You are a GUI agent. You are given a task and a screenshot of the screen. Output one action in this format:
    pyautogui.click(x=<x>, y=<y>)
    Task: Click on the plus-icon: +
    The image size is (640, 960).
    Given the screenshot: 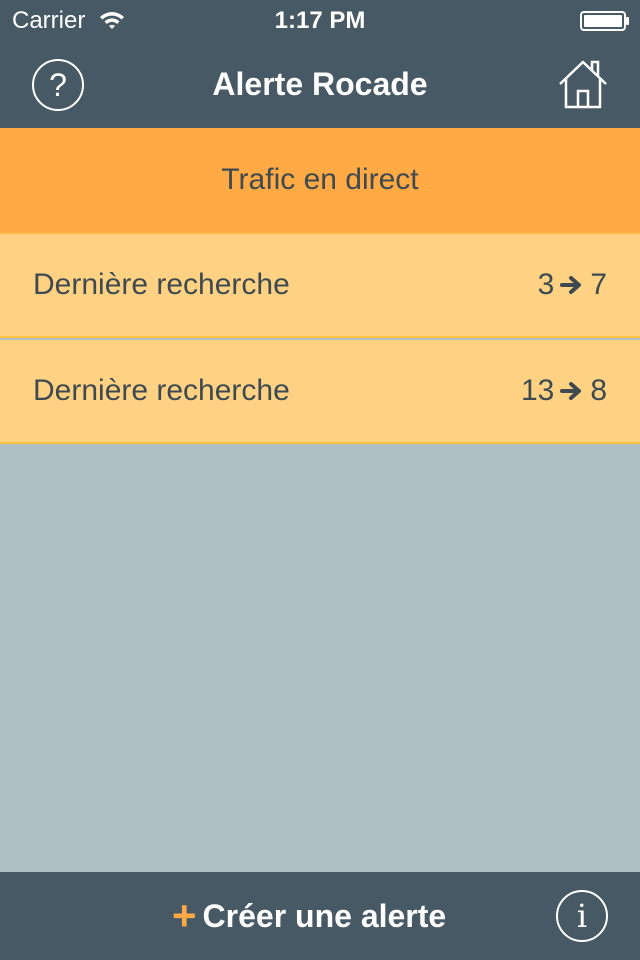 What is the action you would take?
    pyautogui.click(x=184, y=915)
    